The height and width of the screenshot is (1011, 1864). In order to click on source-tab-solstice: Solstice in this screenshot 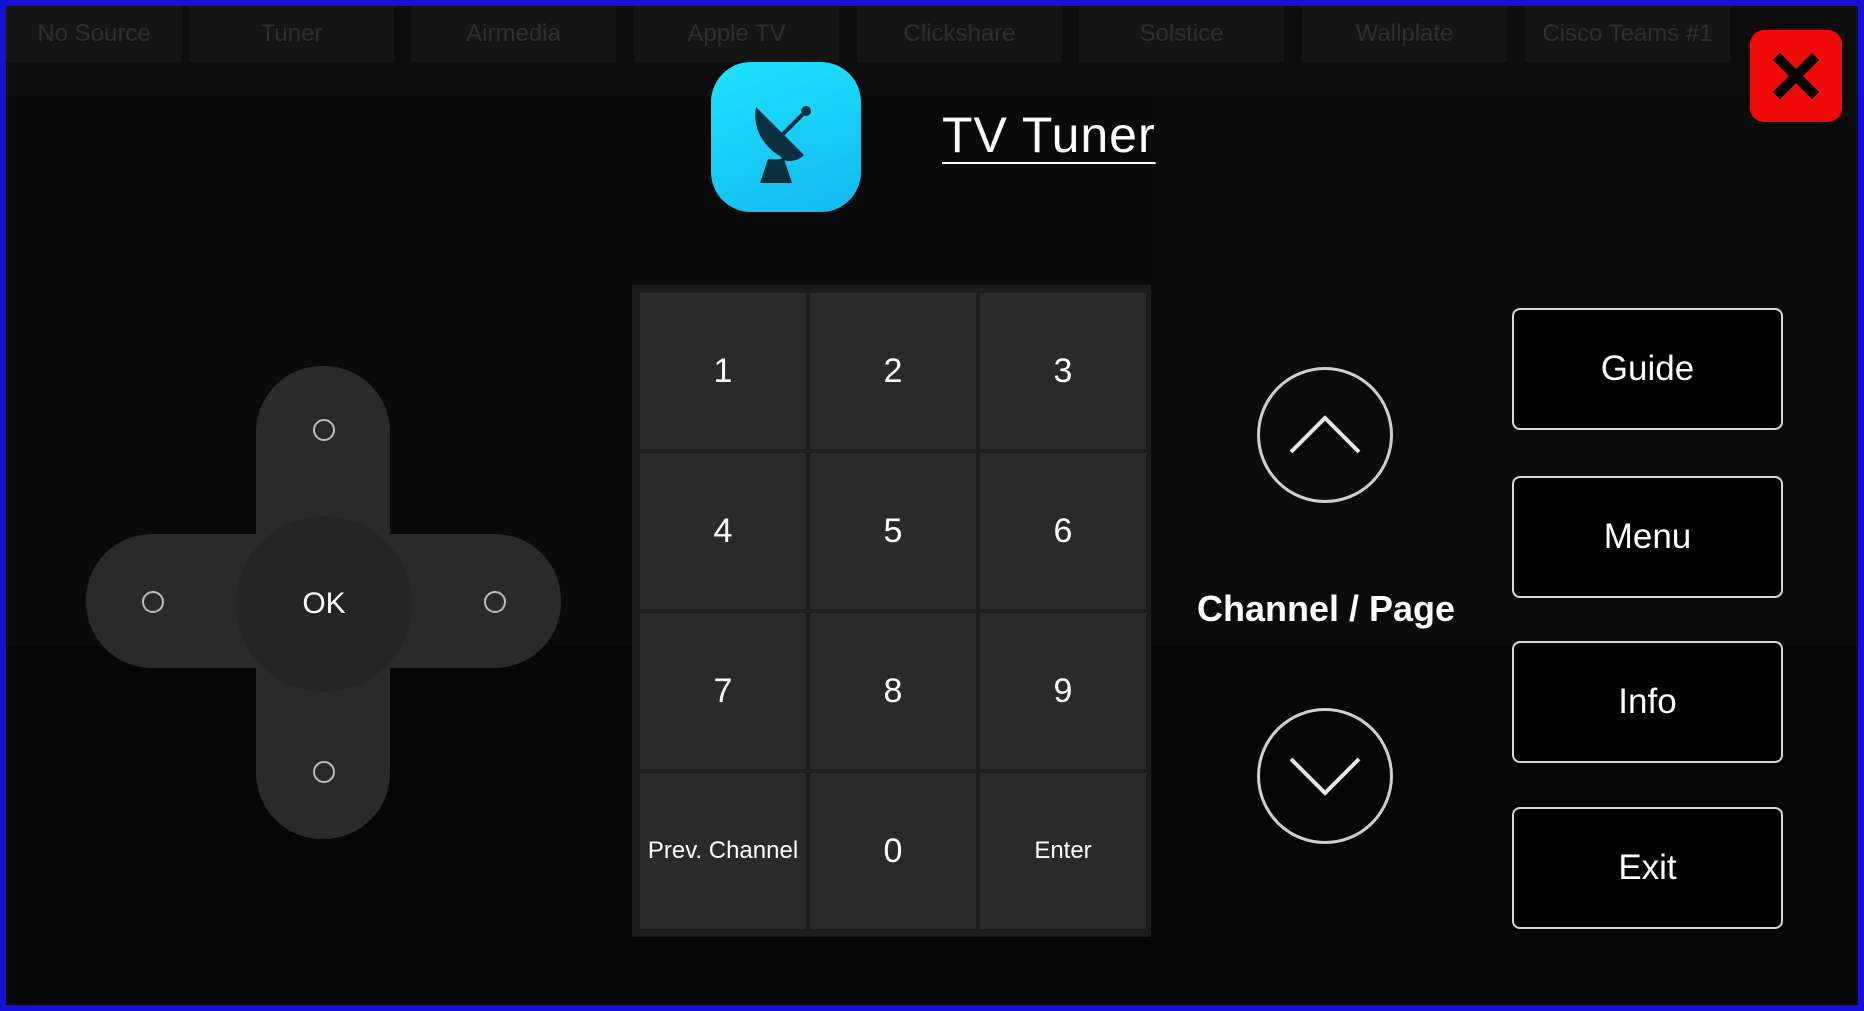, I will do `click(1181, 34)`.